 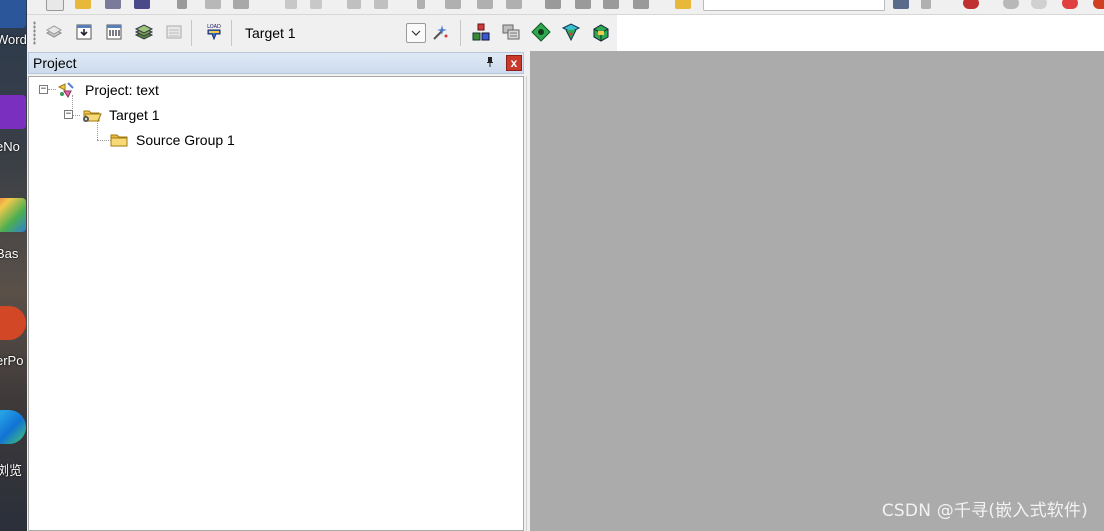 I want to click on chevron-down-icon, so click(x=416, y=33).